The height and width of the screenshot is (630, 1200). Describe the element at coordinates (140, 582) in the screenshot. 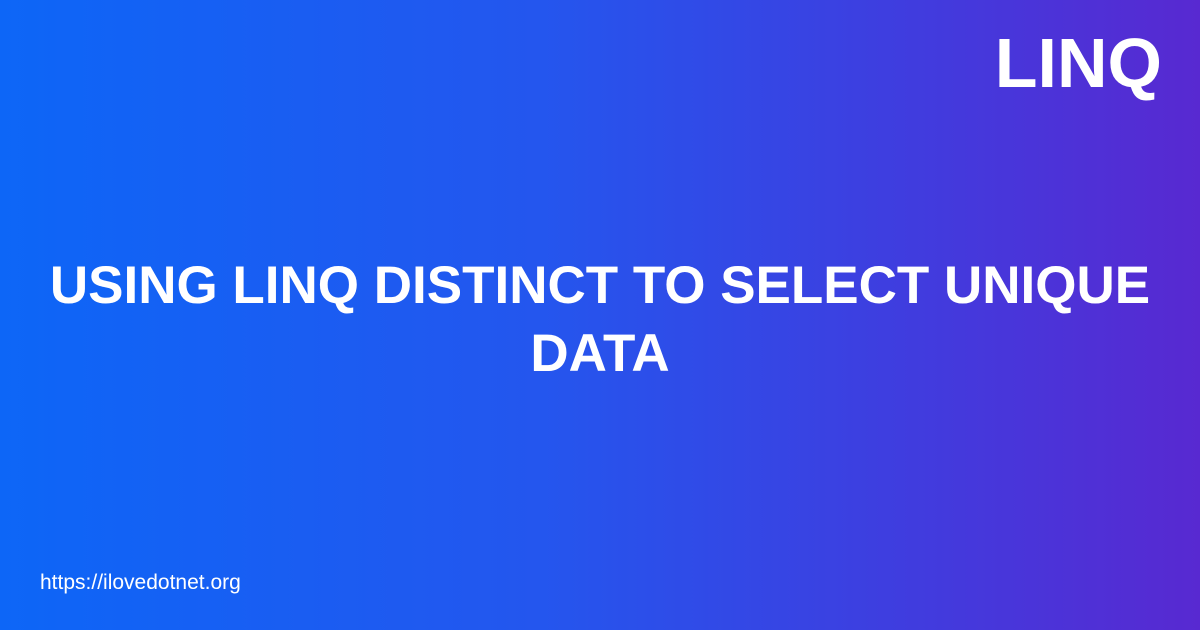

I see `site-url: https://ilovedotnet.org` at that location.